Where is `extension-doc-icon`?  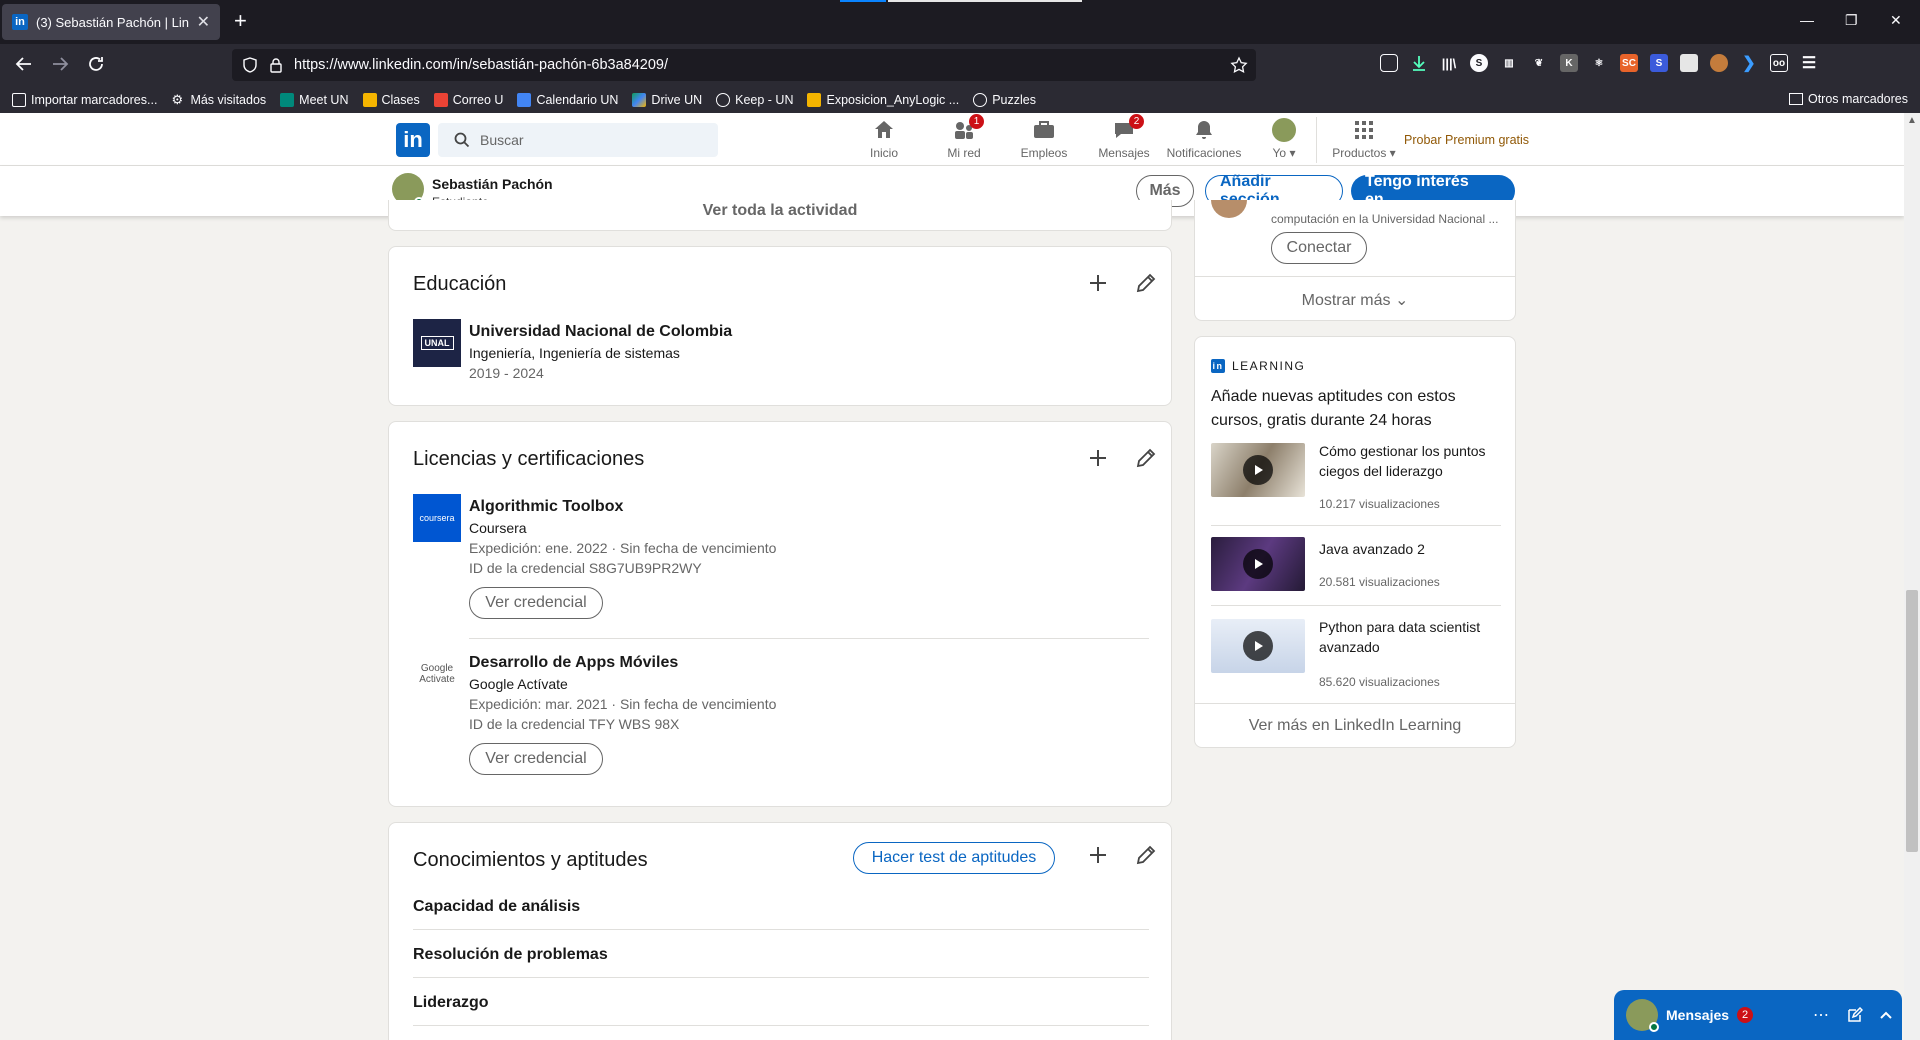 extension-doc-icon is located at coordinates (1689, 63).